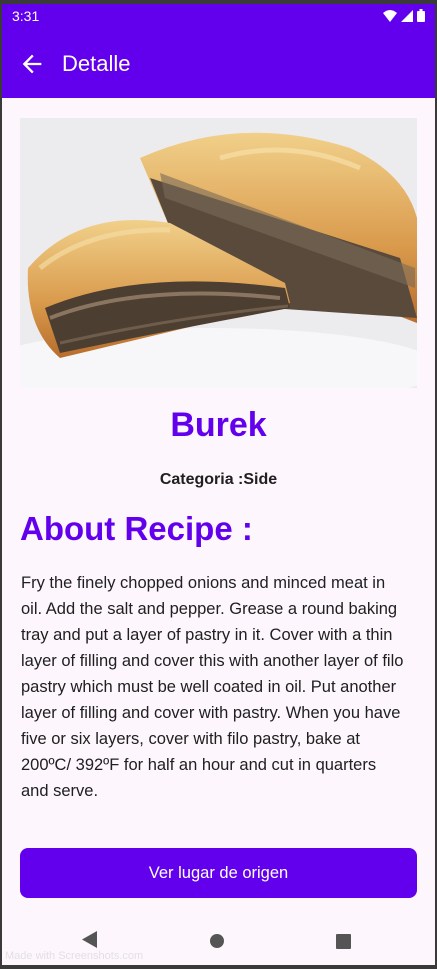 The image size is (437, 969). I want to click on nav-home-icon, so click(217, 941).